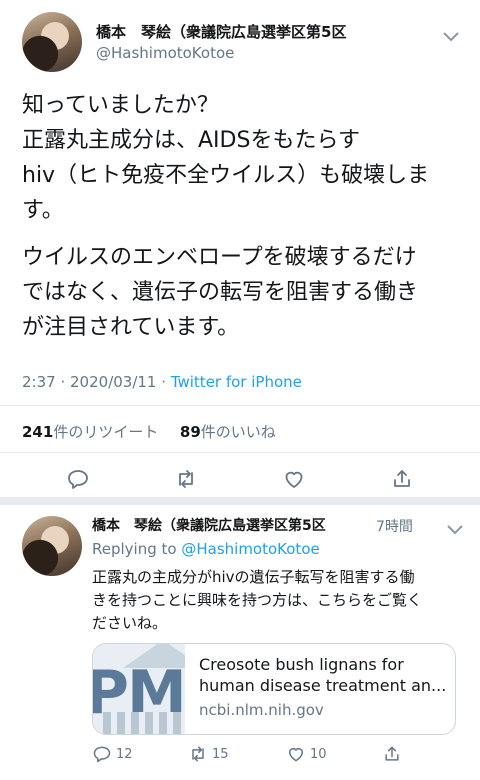 The height and width of the screenshot is (780, 480). Describe the element at coordinates (220, 292) in the screenshot. I see `tweet-line: ではなく、遺伝子の転写を阻害する働き` at that location.